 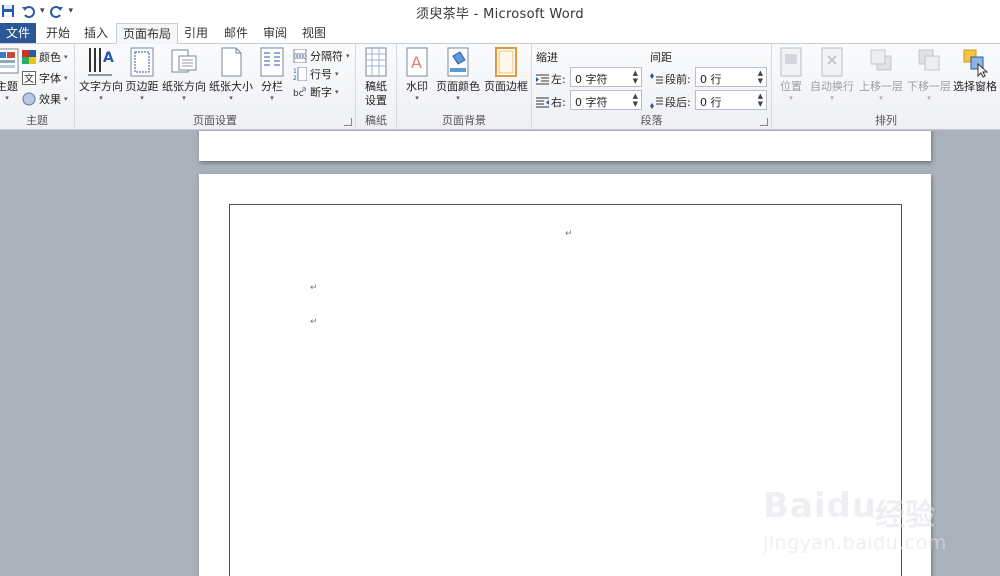 What do you see at coordinates (464, 120) in the screenshot?
I see `group-label-page-background: 页面背景` at bounding box center [464, 120].